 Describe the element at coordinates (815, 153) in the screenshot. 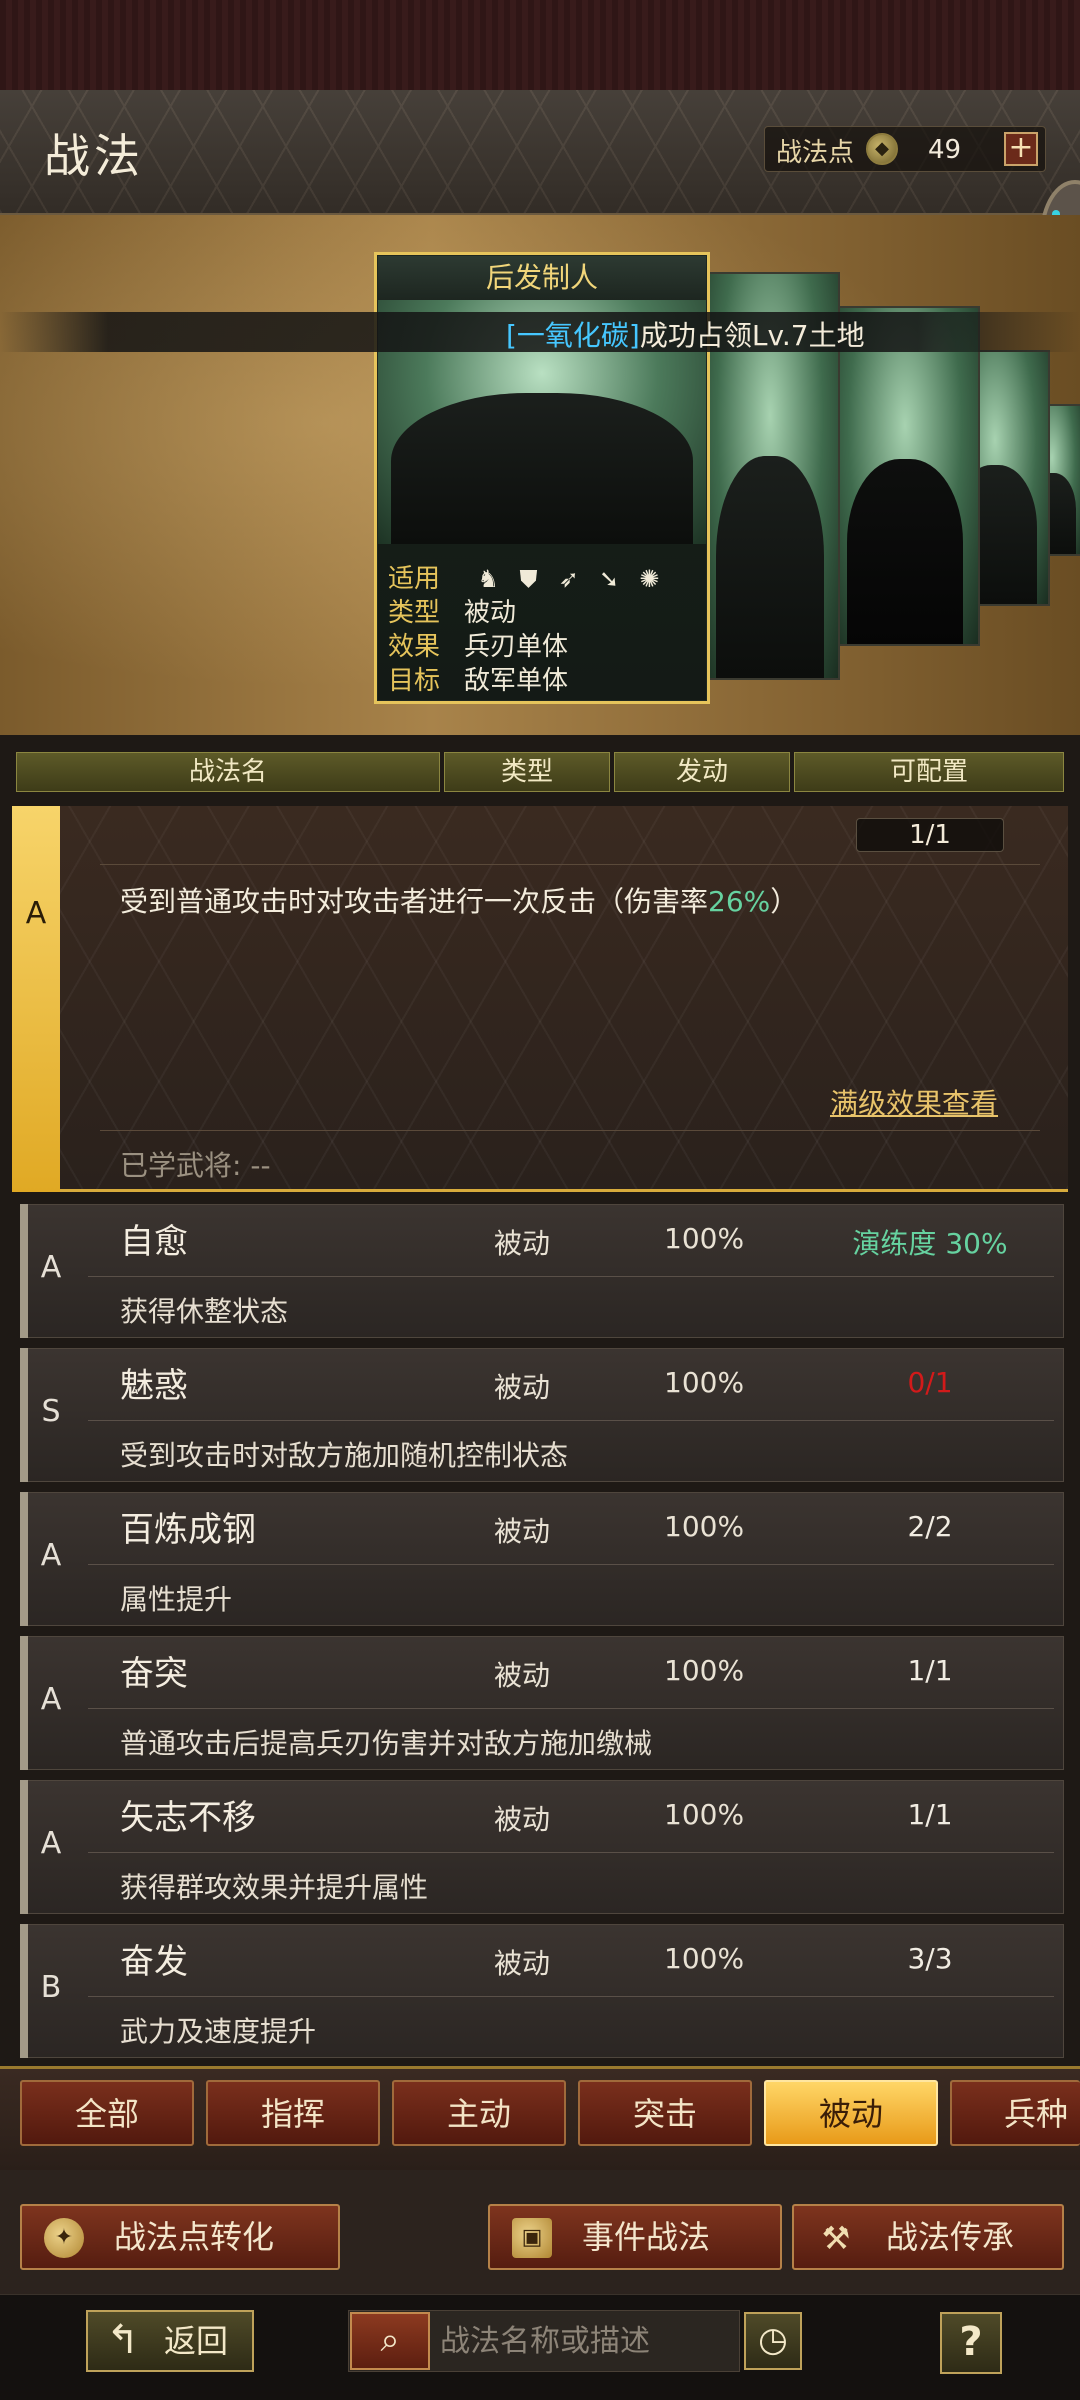

I see `tactic-points-label: 战法点` at that location.